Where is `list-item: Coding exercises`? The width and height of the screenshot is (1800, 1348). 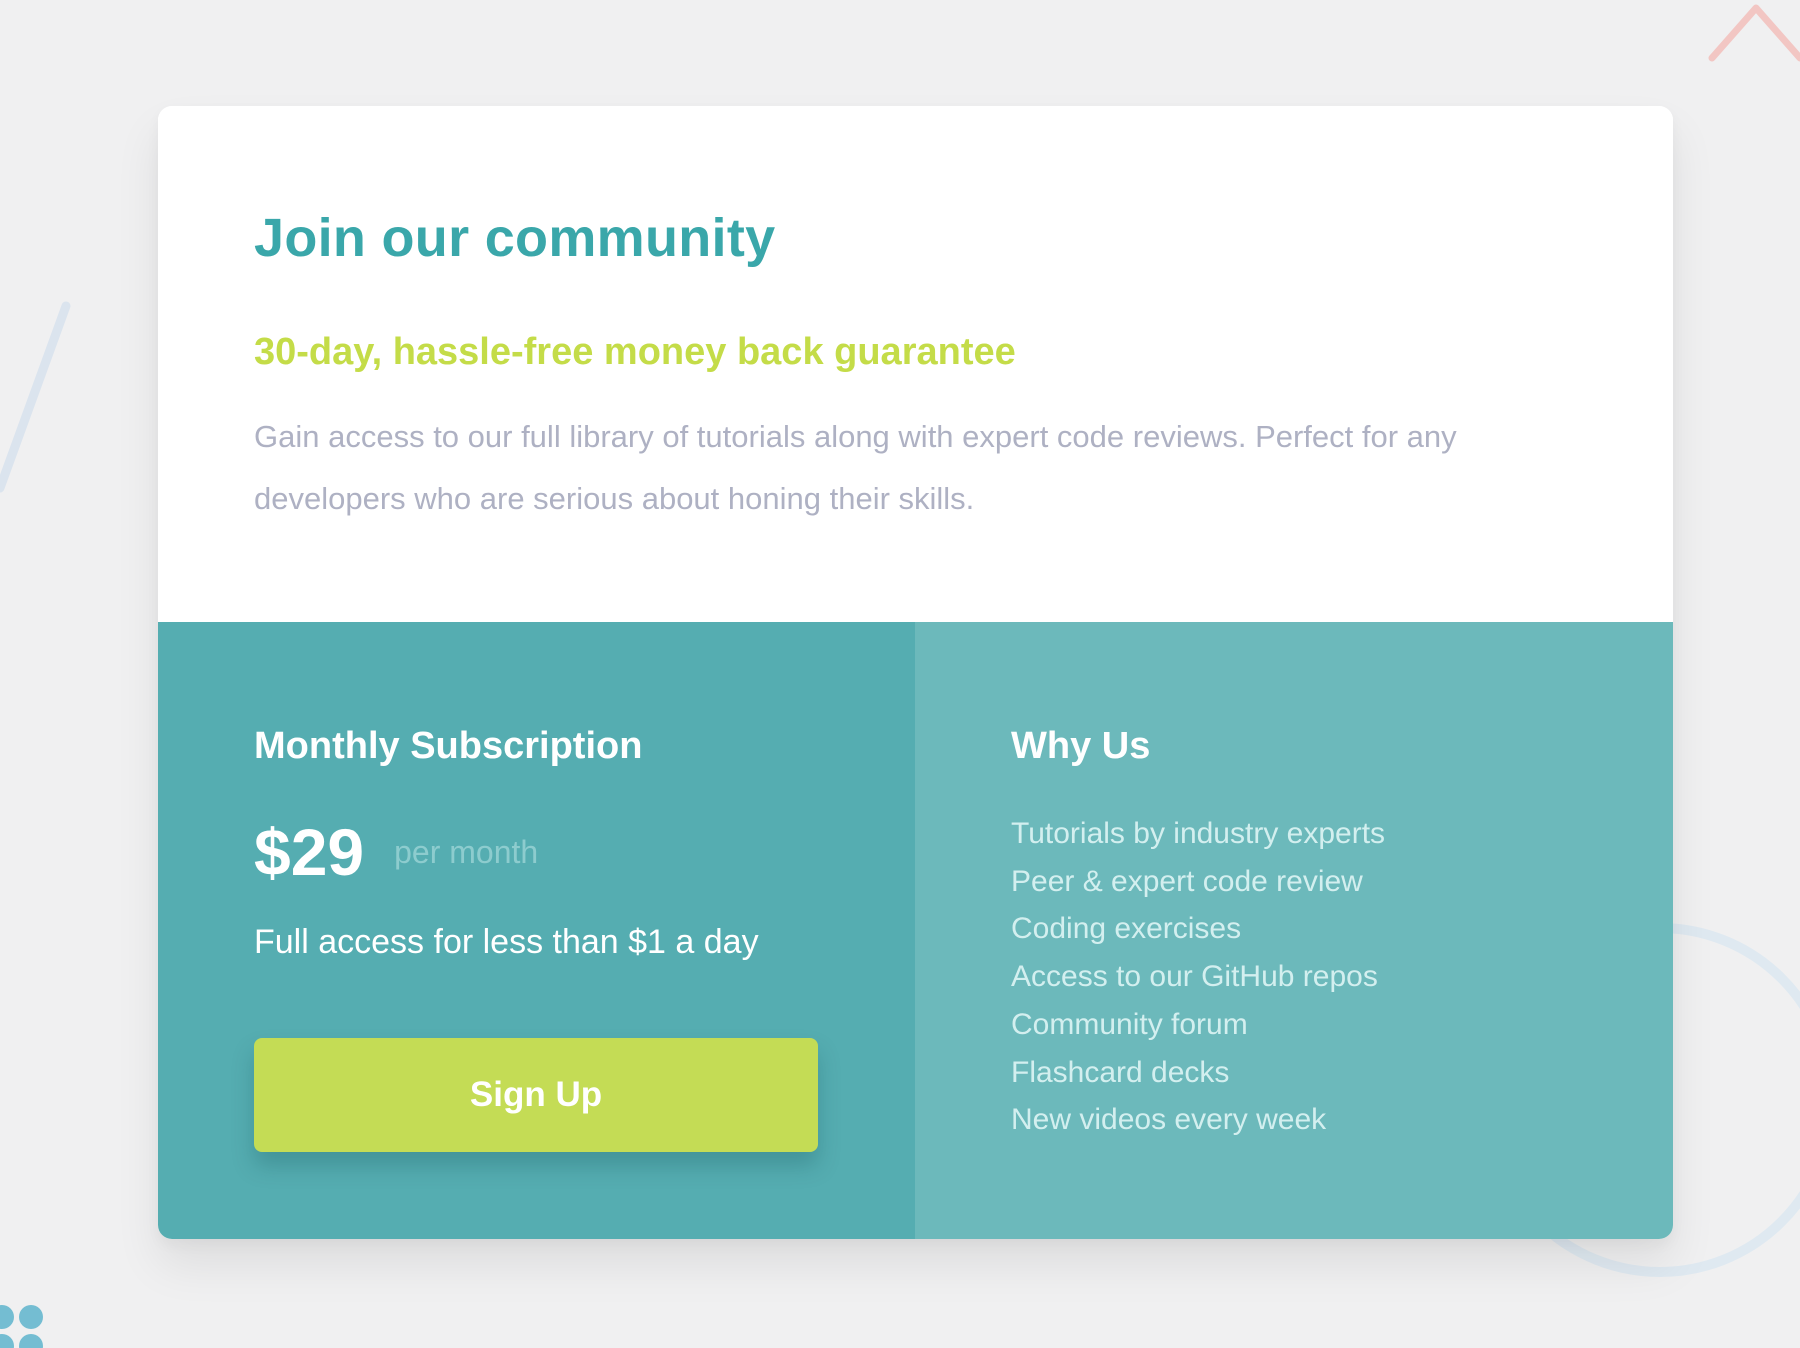
list-item: Coding exercises is located at coordinates (1126, 929).